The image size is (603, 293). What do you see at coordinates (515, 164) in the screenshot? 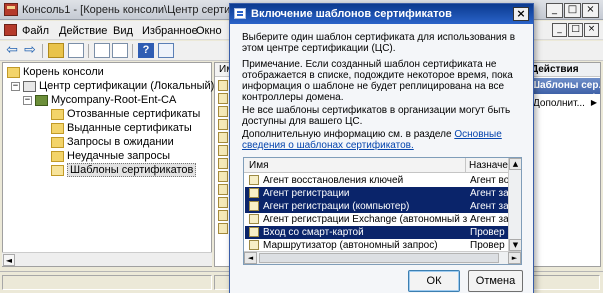
I see `scroll-up-icon: ▲` at bounding box center [515, 164].